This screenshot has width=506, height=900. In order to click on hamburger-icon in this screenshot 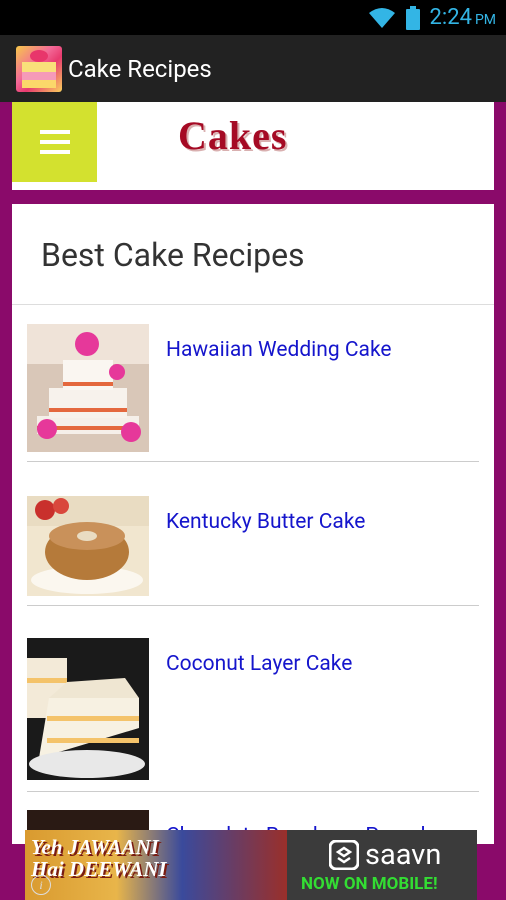, I will do `click(54, 142)`.